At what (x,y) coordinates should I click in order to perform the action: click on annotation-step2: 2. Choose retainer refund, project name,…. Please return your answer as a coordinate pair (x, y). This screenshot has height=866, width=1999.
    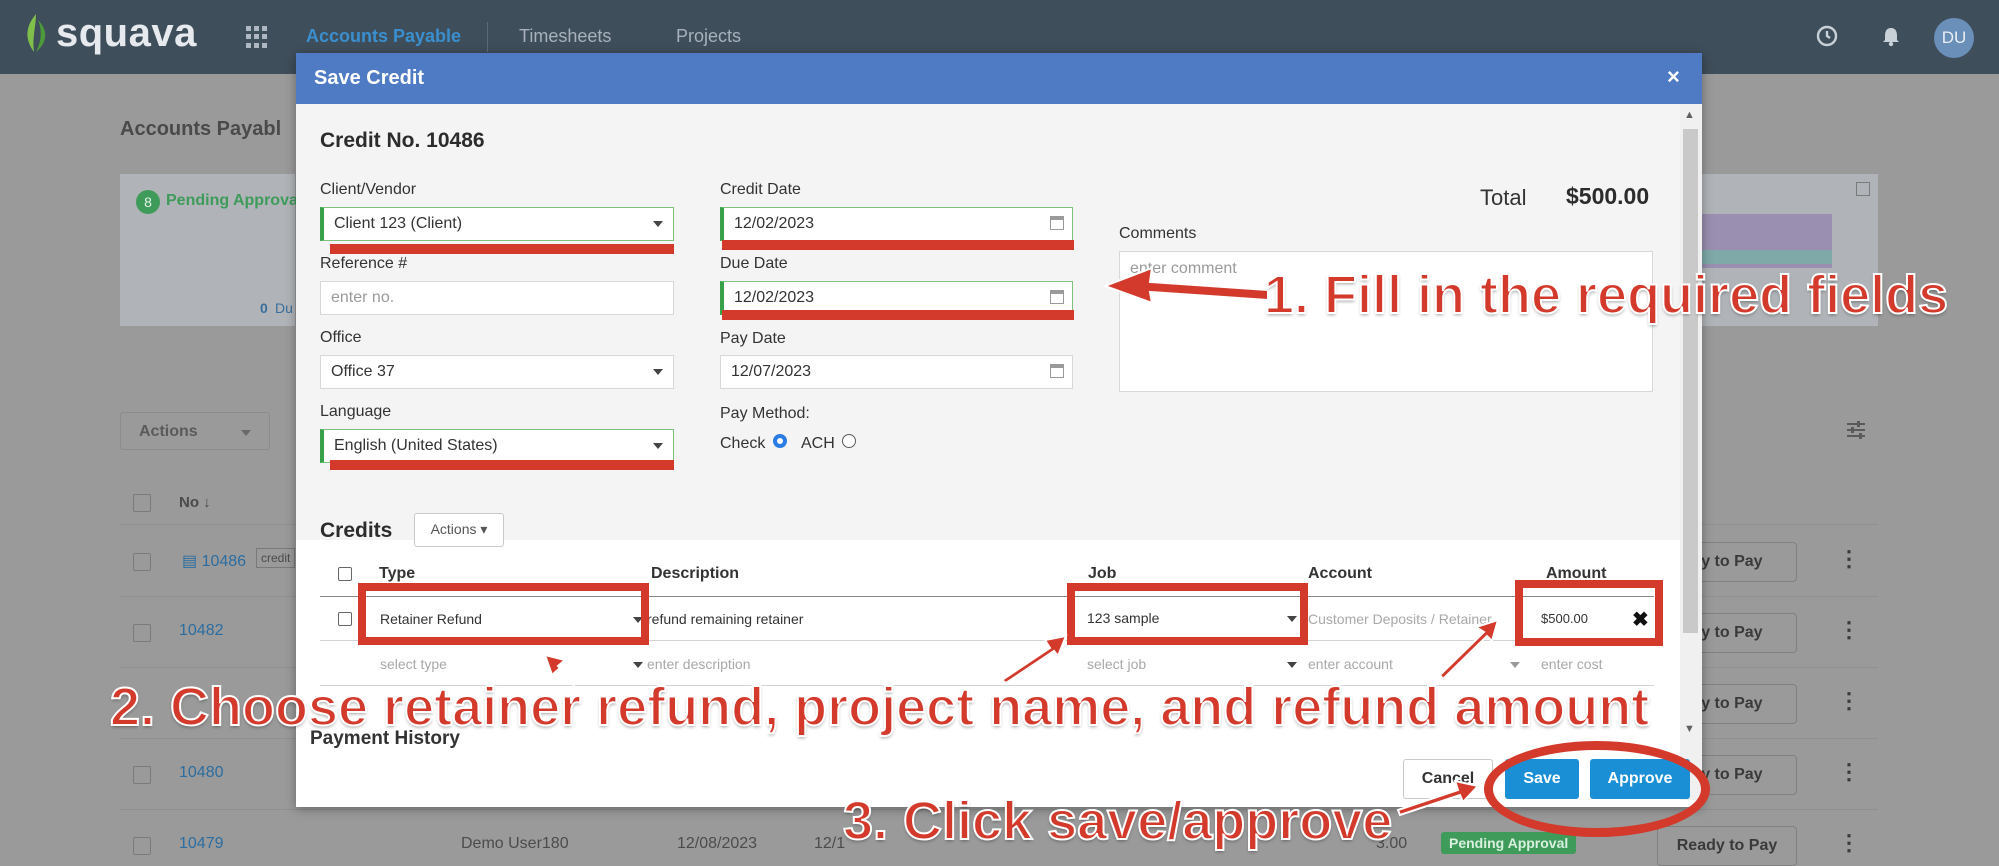
    Looking at the image, I should click on (879, 707).